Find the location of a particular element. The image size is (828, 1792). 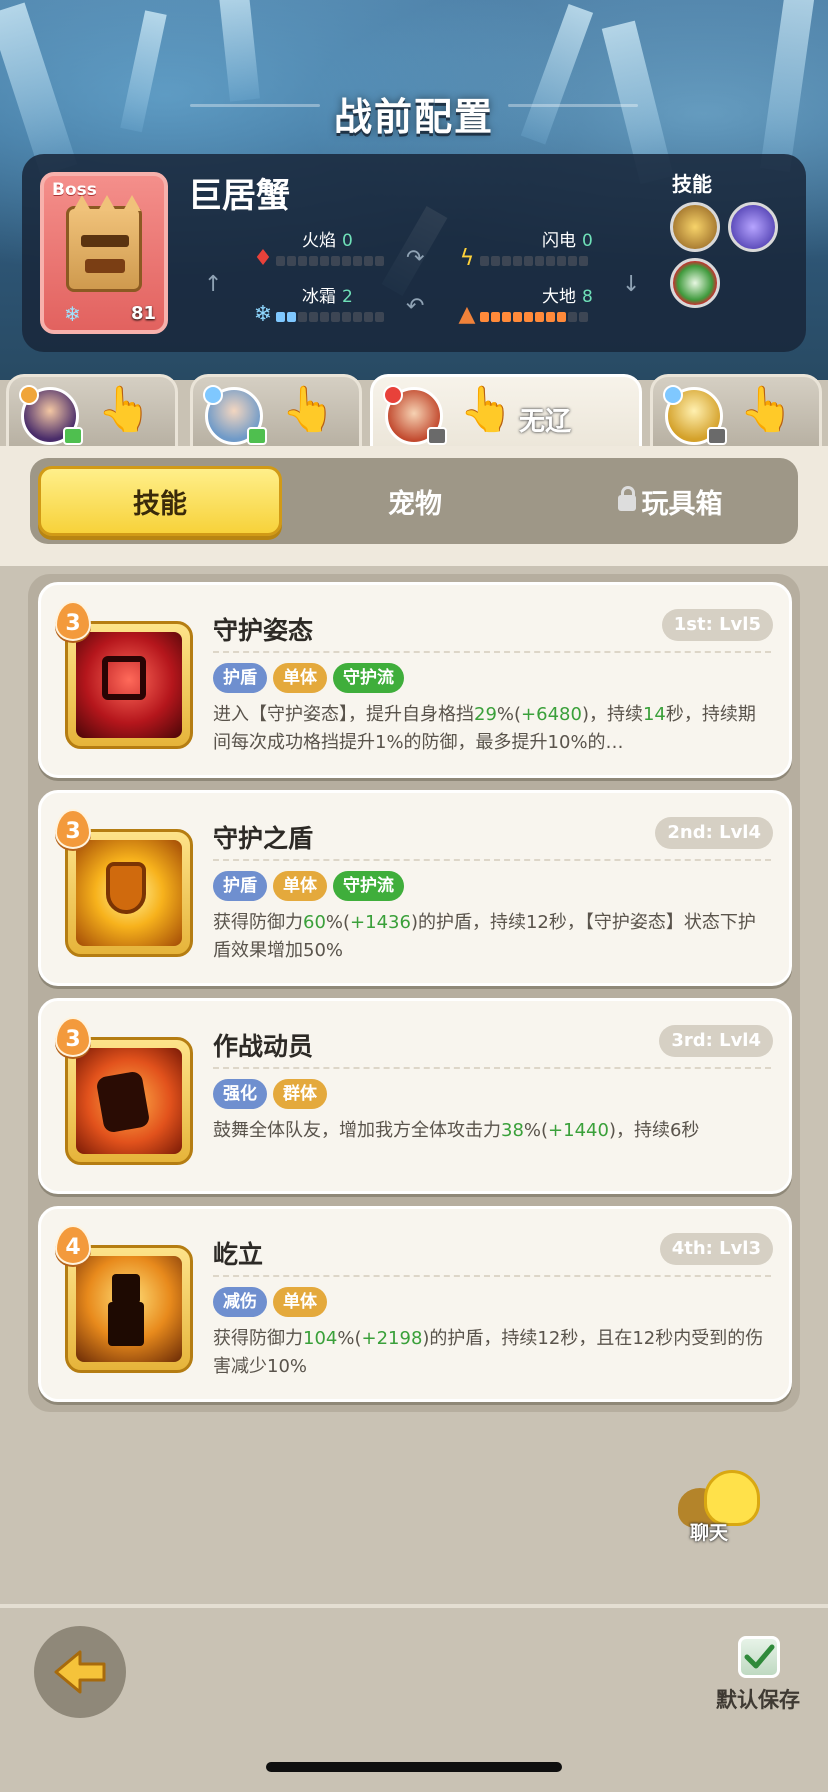

boss-skill-vortex-icon is located at coordinates (753, 227).